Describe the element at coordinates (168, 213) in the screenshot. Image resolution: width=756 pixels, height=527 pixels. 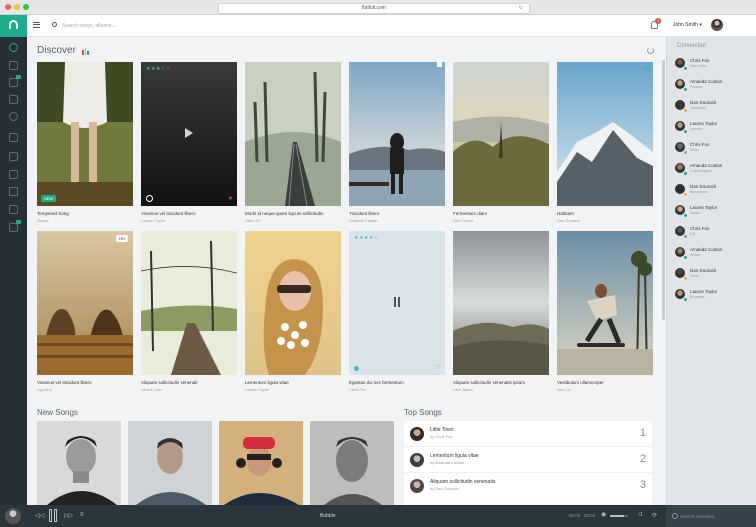
I see `song-title: Vivamus vel tincidunt libero` at that location.